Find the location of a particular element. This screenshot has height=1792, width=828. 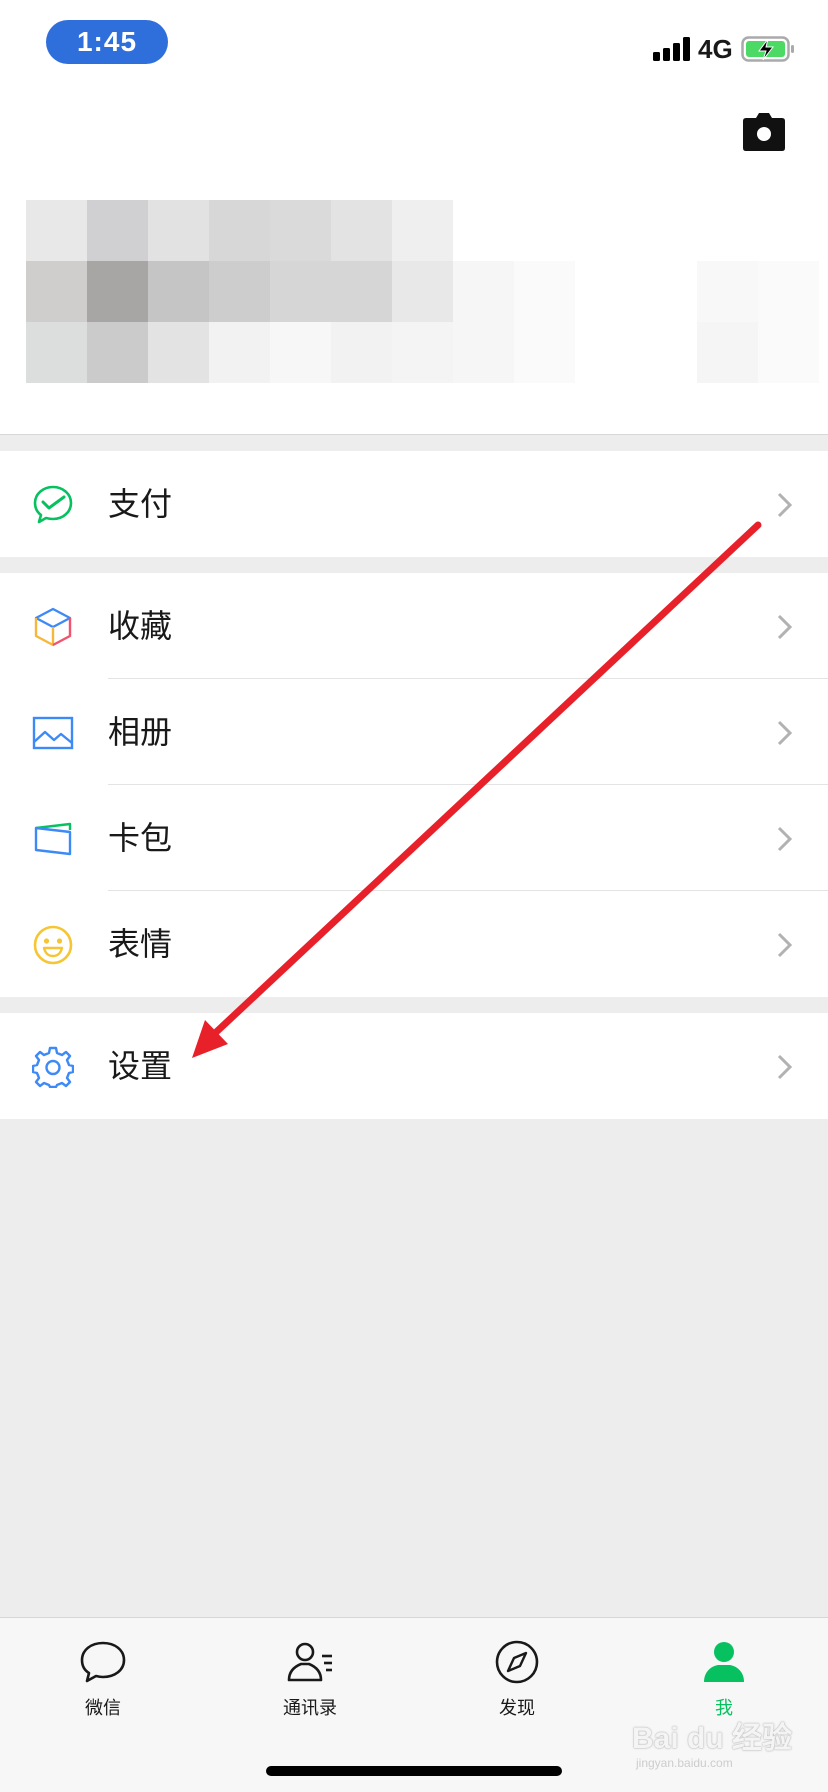

tab-me: 我 is located at coordinates (724, 1673).